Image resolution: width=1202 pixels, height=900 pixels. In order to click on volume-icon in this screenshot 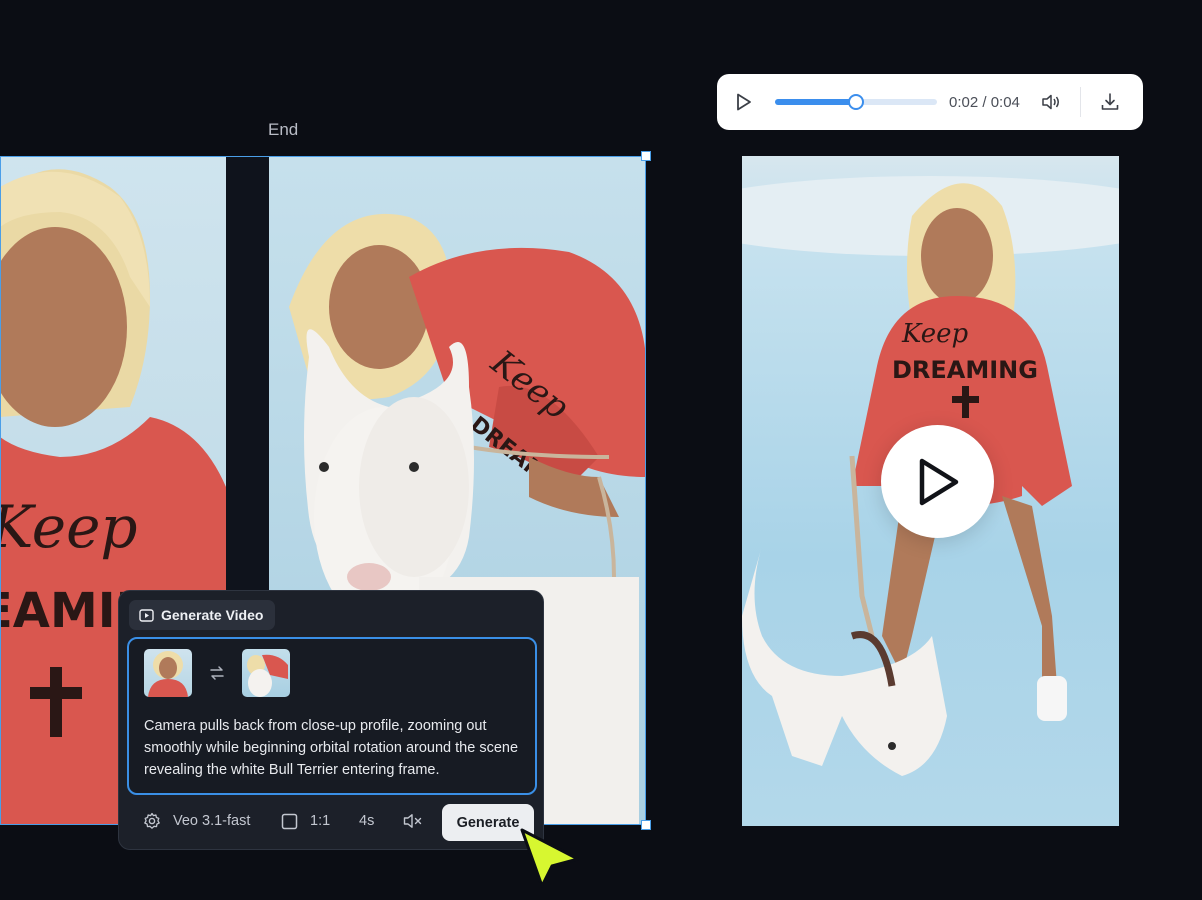, I will do `click(1051, 102)`.